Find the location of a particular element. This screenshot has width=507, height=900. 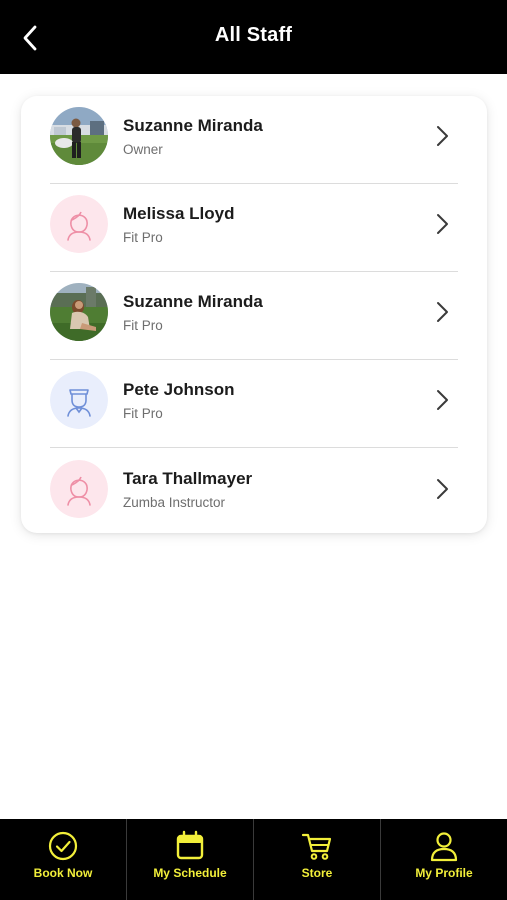

tab-my-schedule: My Schedule is located at coordinates (190, 859).